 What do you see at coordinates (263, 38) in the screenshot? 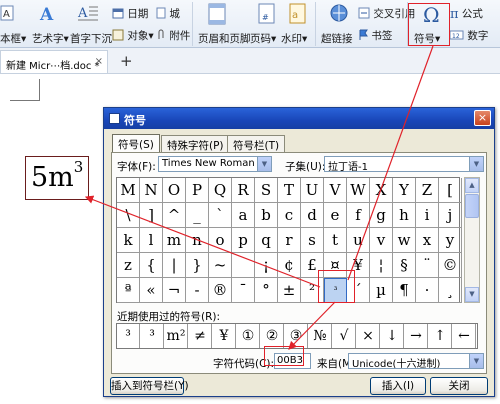
I see `page-number-button: 页码▾` at bounding box center [263, 38].